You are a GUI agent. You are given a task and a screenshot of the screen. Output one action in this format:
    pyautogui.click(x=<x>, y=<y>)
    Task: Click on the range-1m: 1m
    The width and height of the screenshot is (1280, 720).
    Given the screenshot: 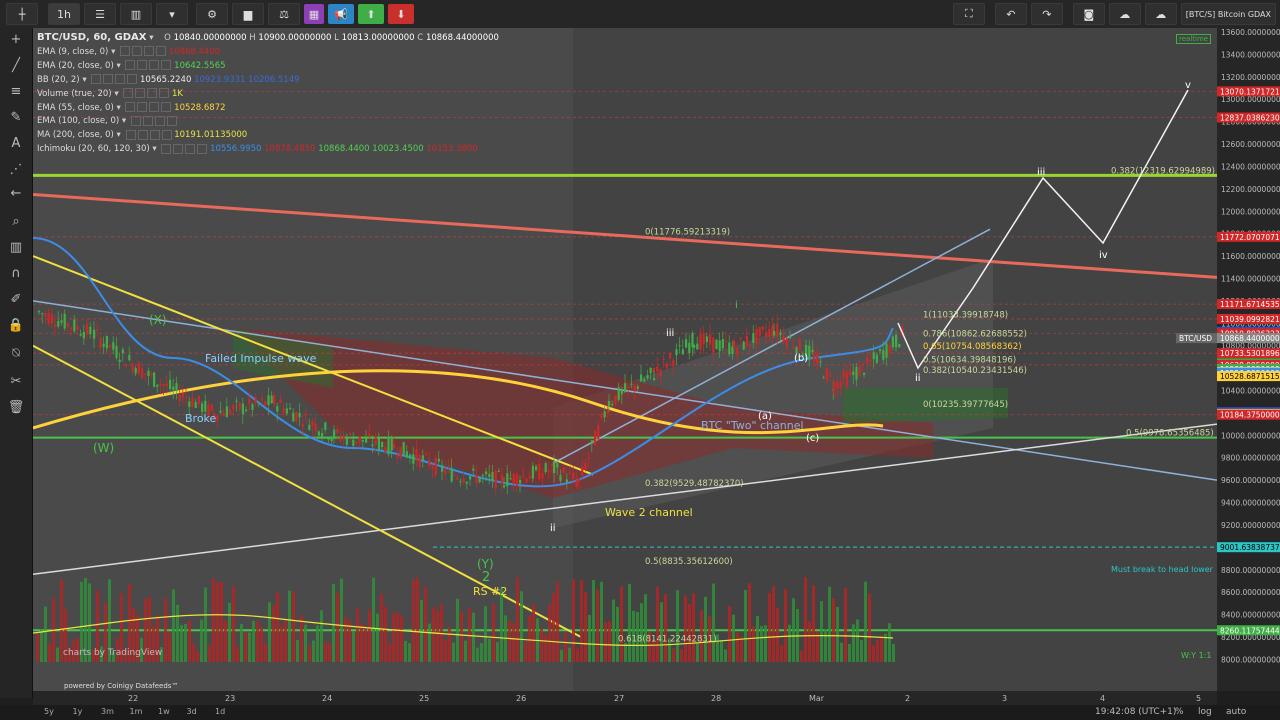 What is the action you would take?
    pyautogui.click(x=136, y=711)
    